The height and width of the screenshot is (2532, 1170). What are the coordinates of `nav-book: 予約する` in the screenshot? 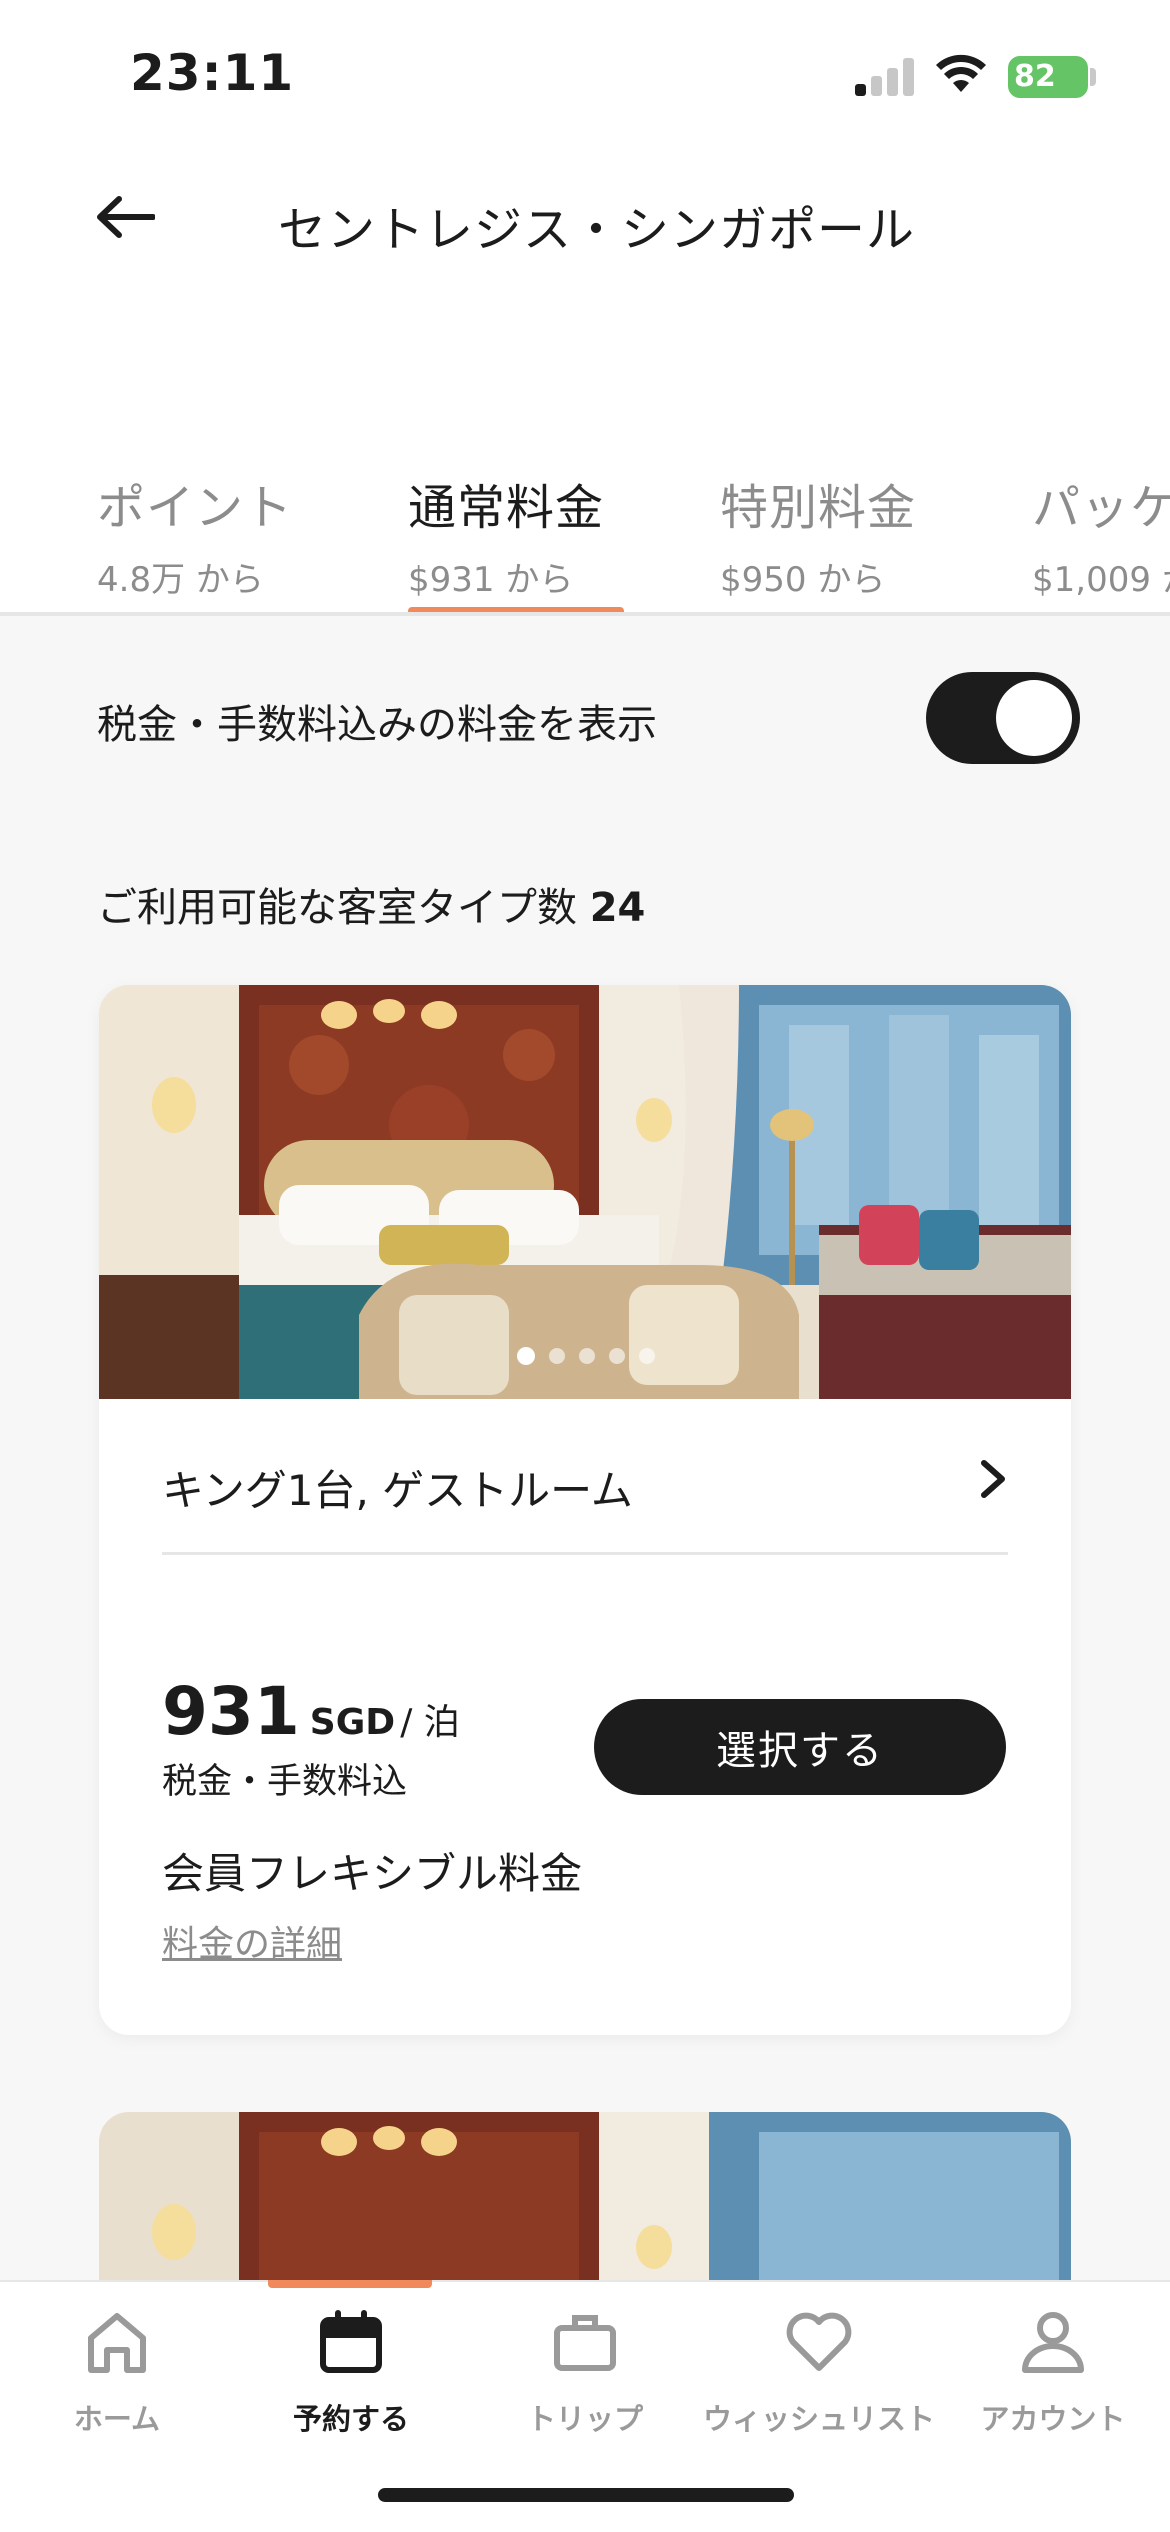 It's located at (351, 2377).